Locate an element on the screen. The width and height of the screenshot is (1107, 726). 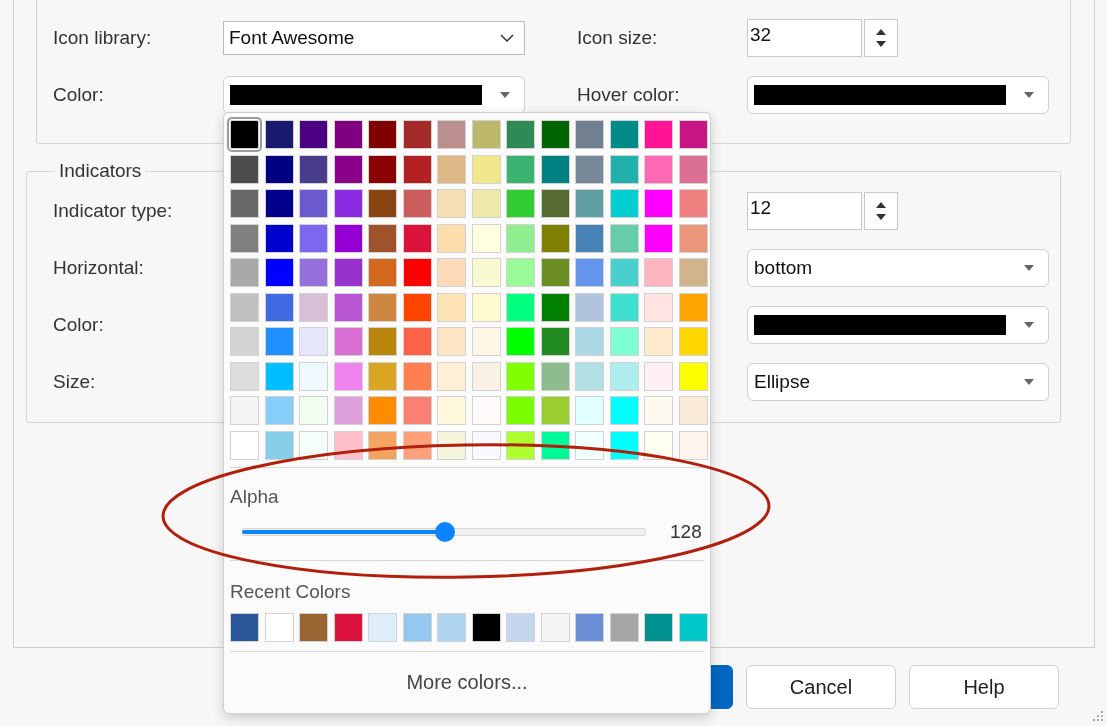
dialog-button: Help is located at coordinates (984, 687).